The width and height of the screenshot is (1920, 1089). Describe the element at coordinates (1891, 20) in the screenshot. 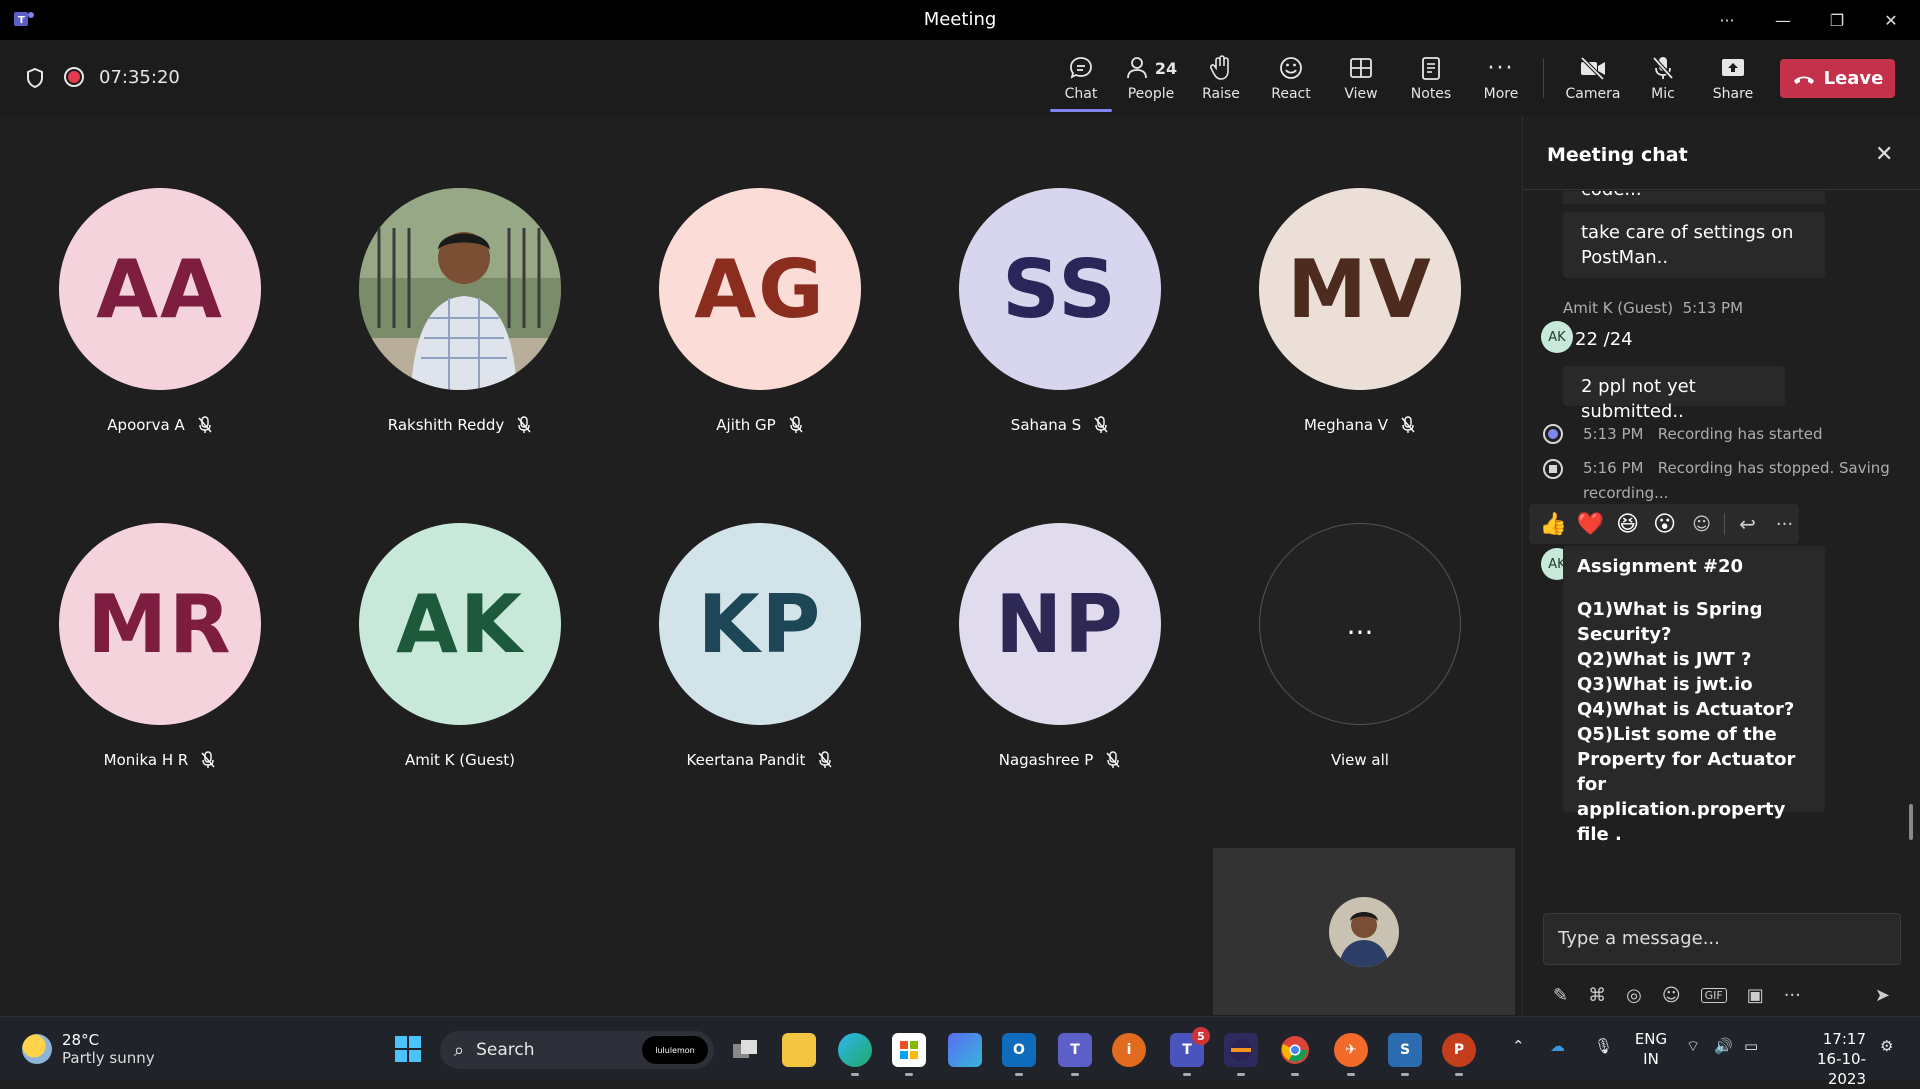

I see `close-window-button: ✕` at that location.